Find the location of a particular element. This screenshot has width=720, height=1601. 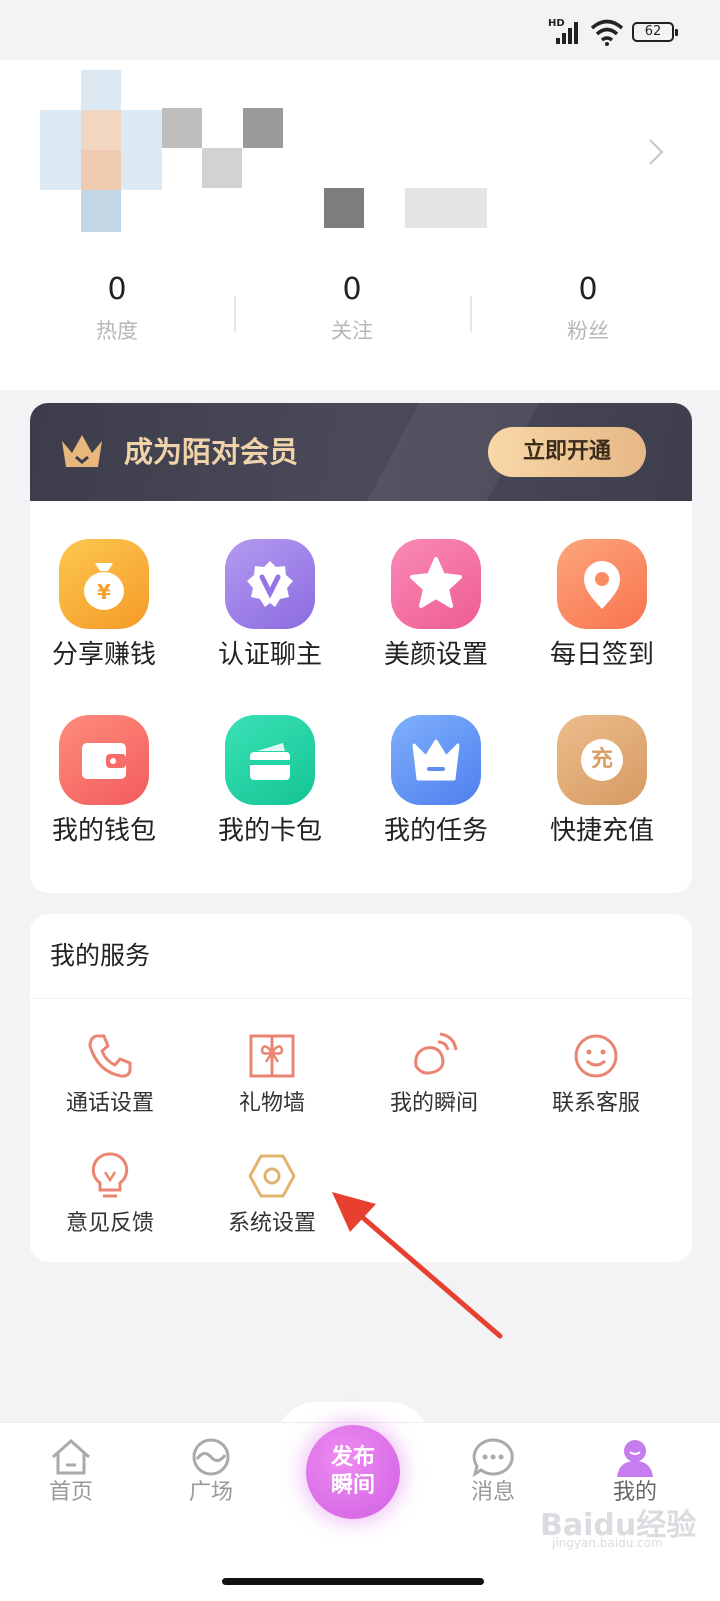

feature-label: 快捷充值 is located at coordinates (601, 831).